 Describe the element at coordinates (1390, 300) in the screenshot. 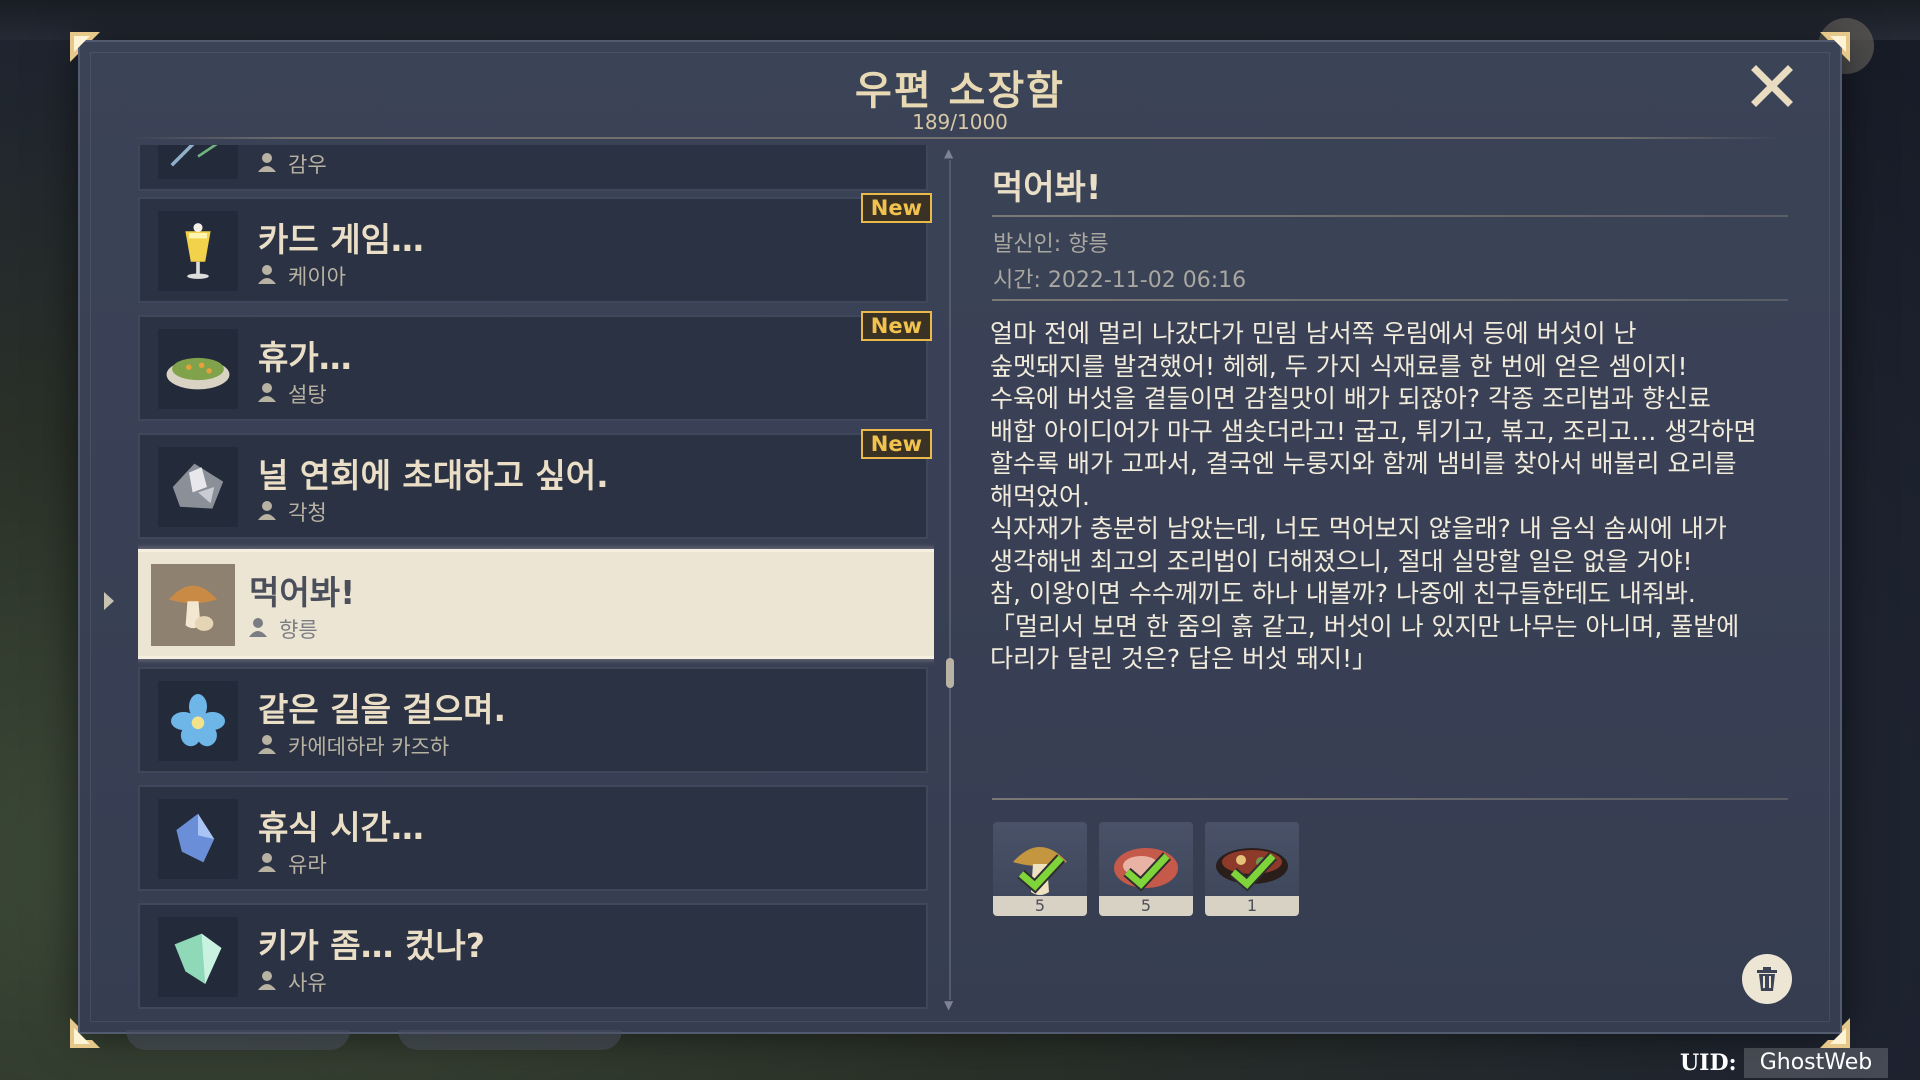

I see `detail-meta-divider` at that location.